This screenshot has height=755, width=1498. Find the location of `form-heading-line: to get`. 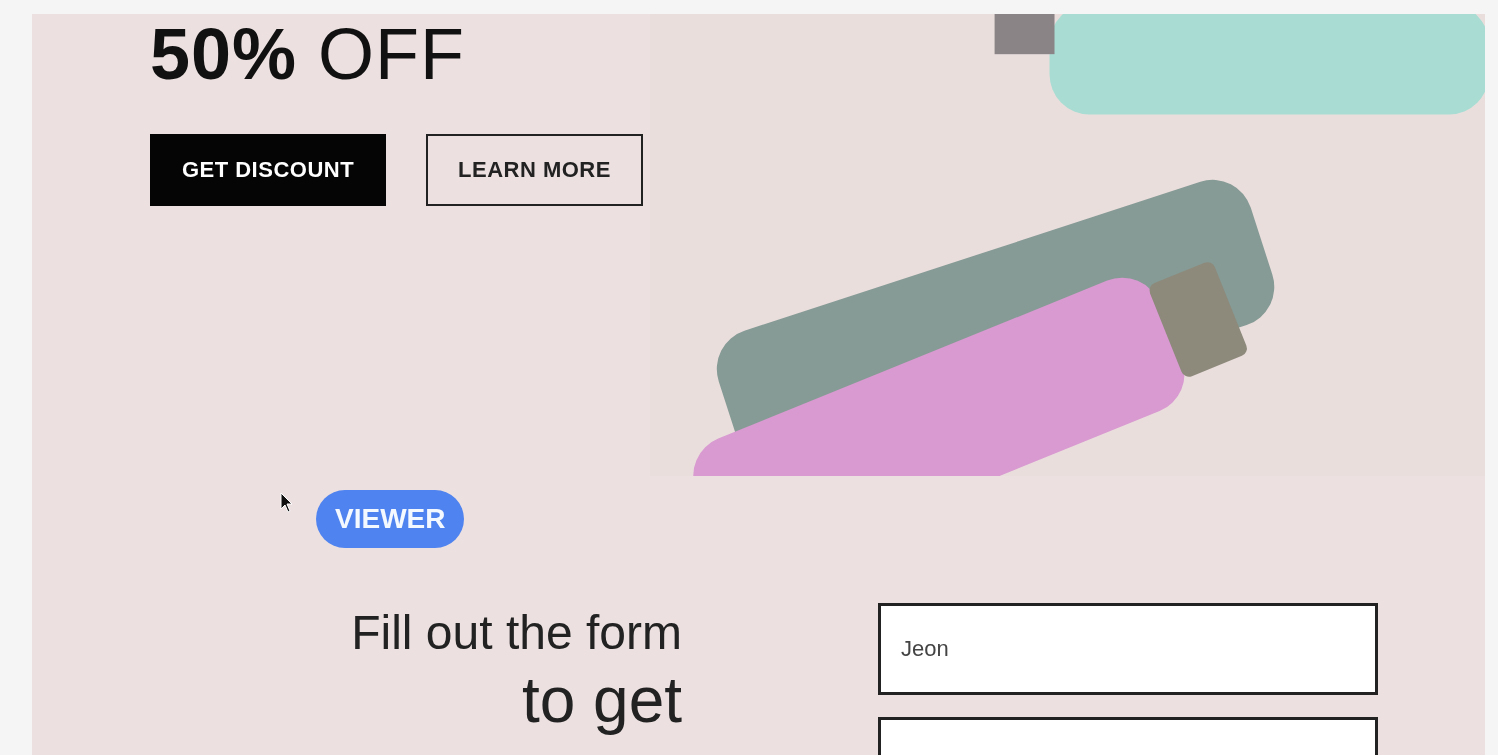

form-heading-line: to get is located at coordinates (601, 700).